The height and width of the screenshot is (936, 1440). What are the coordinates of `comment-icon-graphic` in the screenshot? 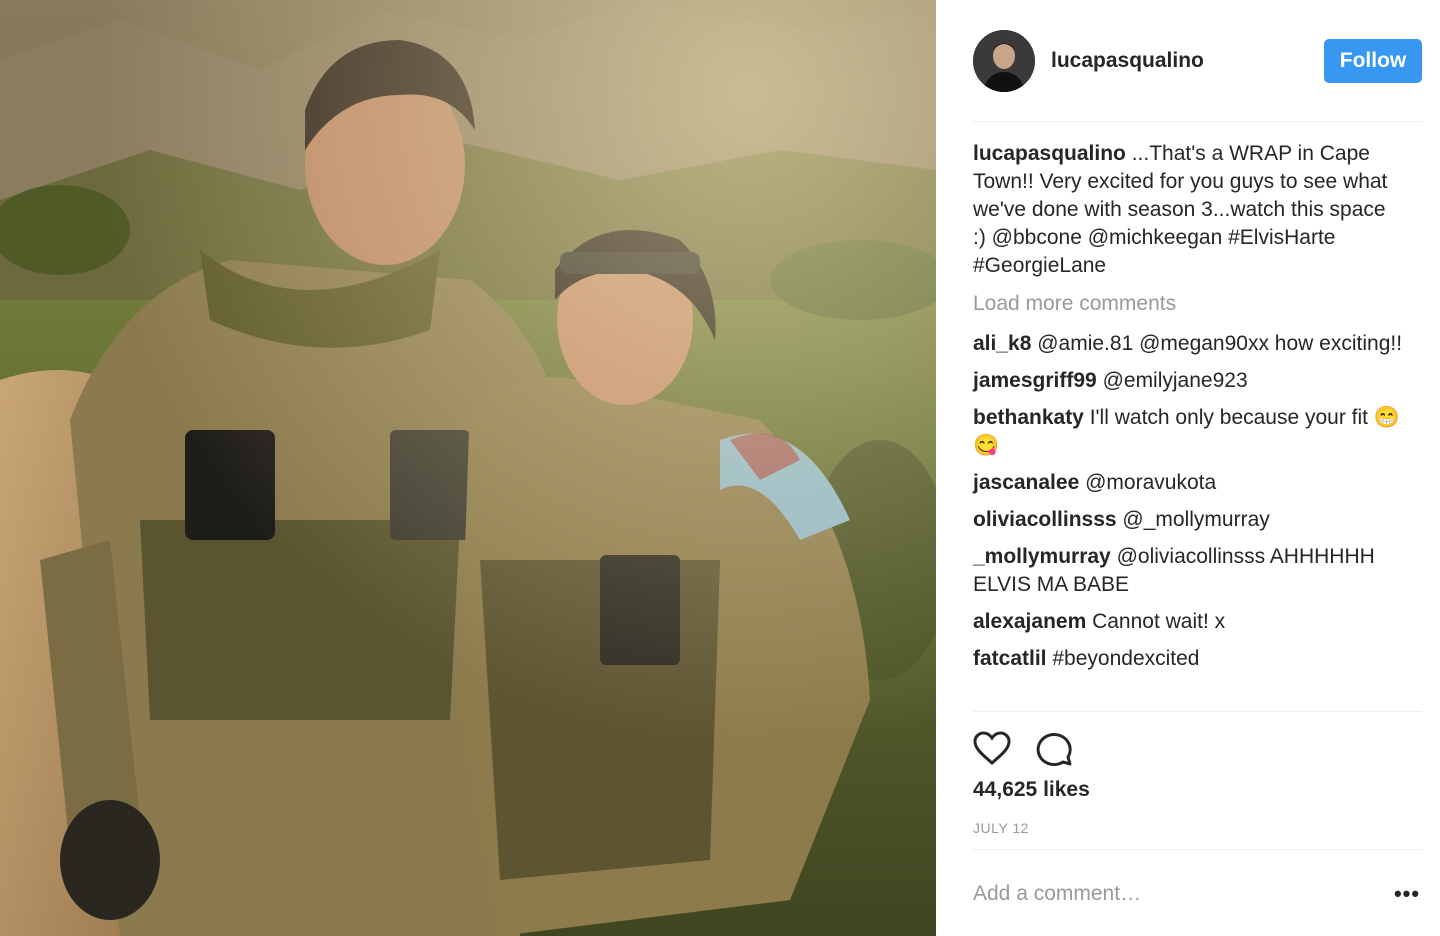 It's located at (1054, 749).